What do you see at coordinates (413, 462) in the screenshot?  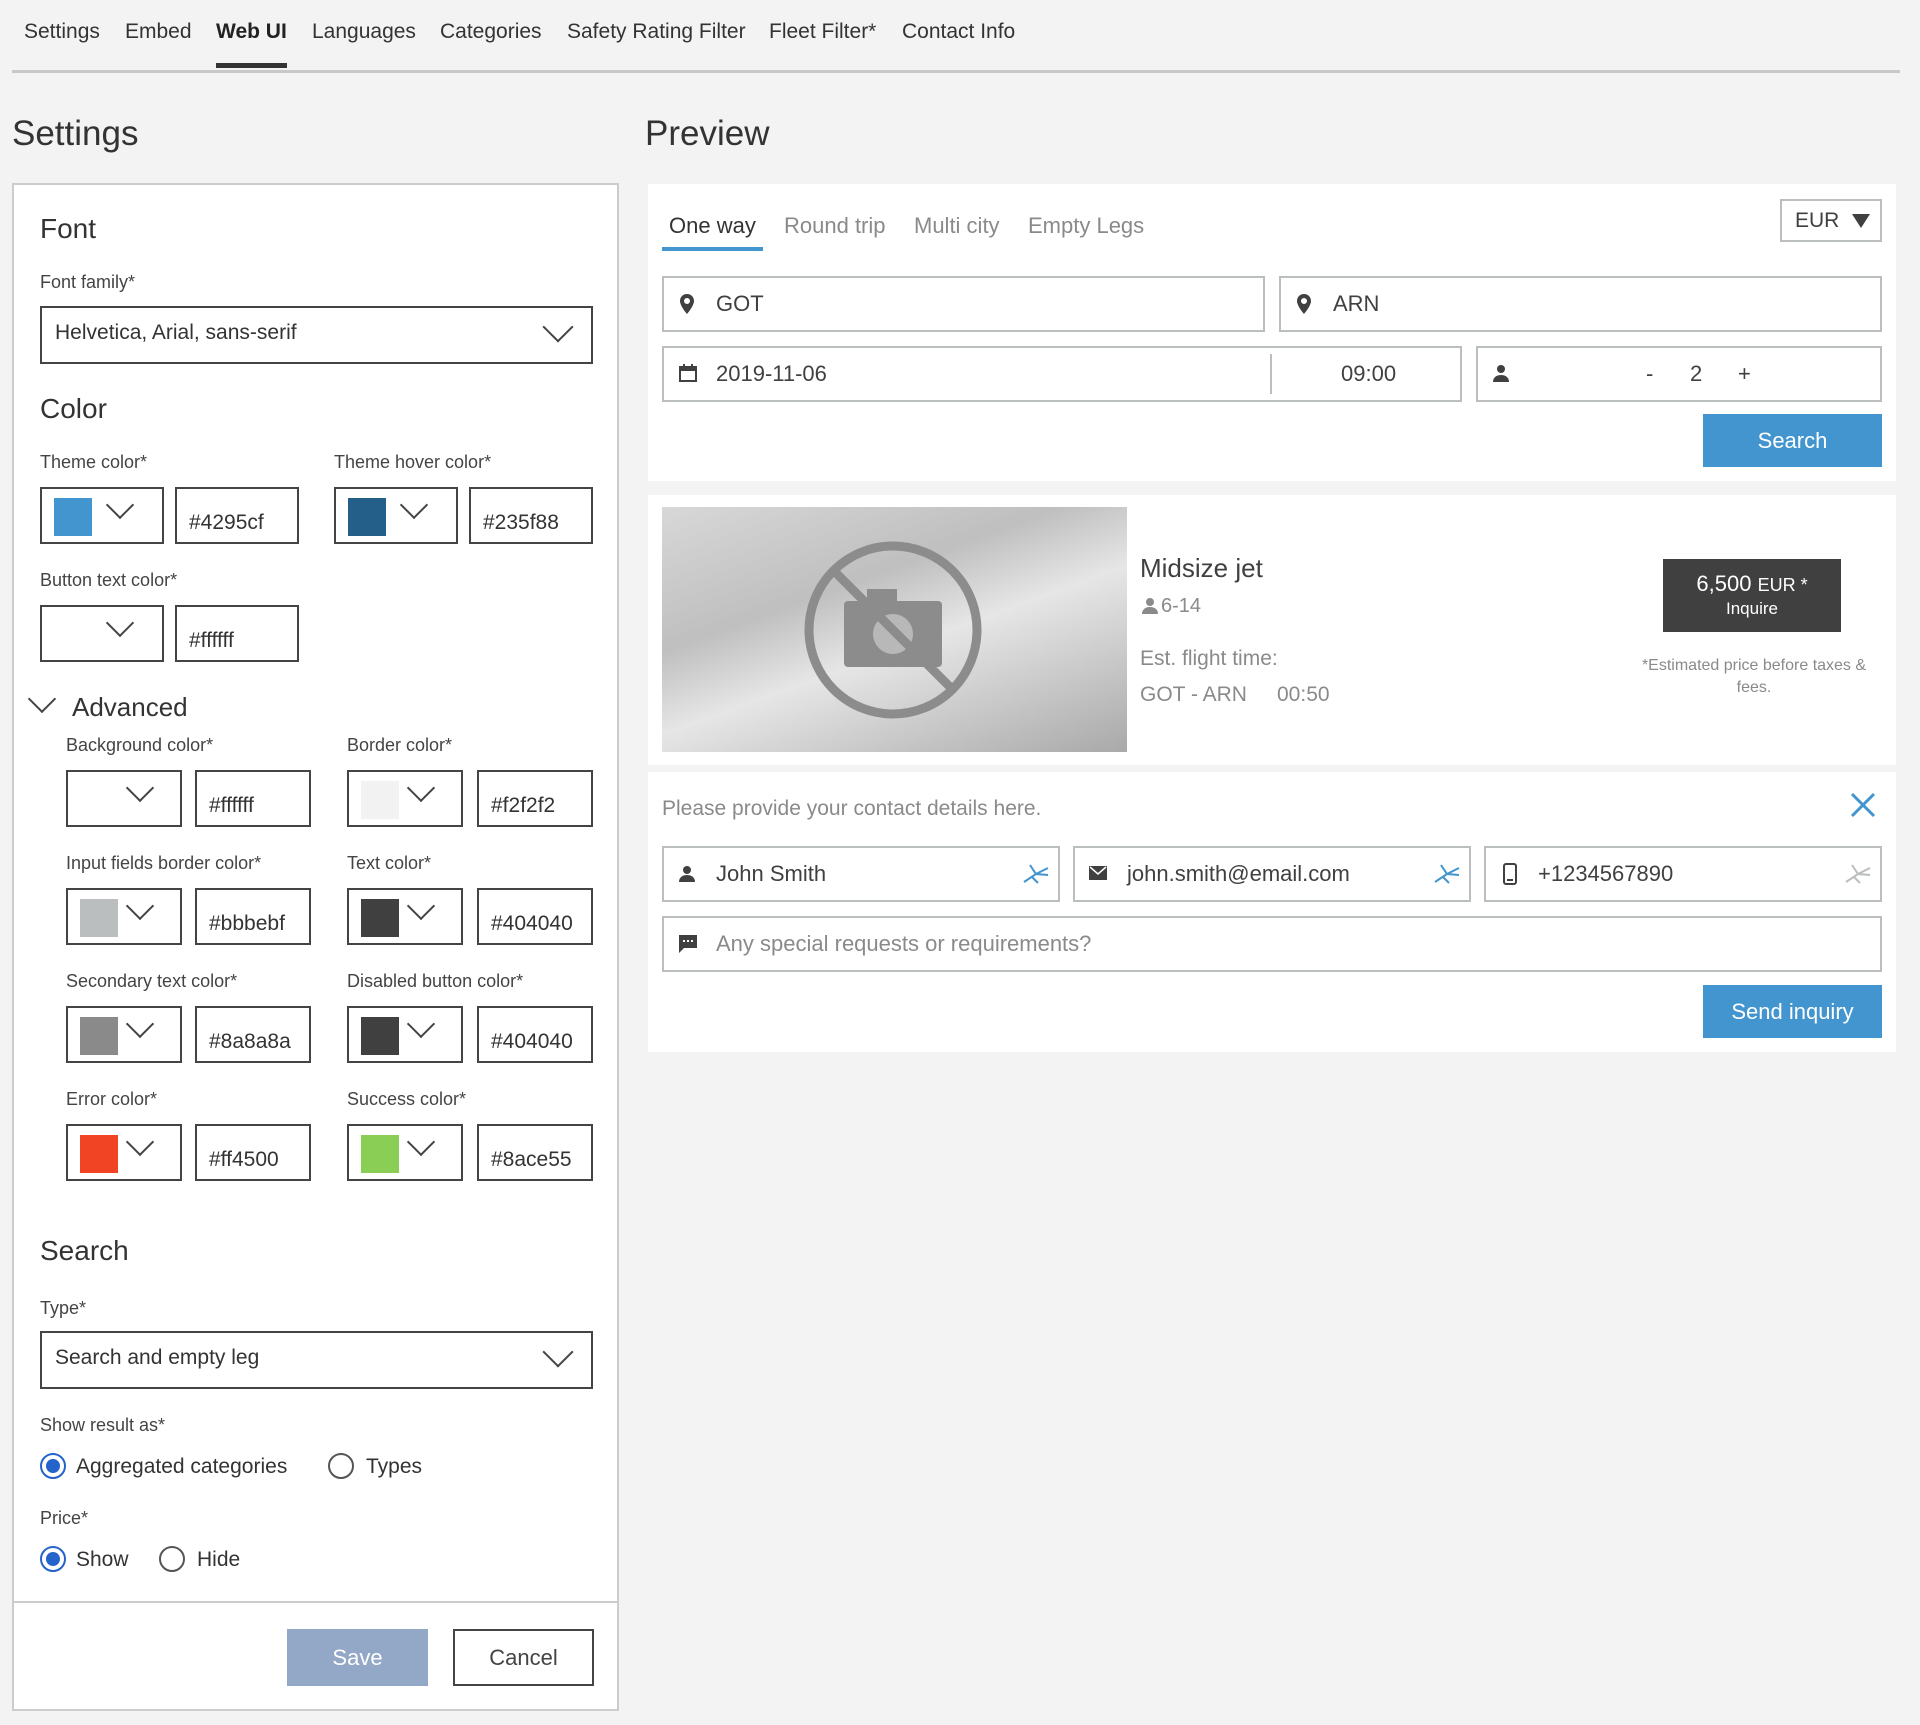 I see `theme-hover-color-label: Theme hover color*` at bounding box center [413, 462].